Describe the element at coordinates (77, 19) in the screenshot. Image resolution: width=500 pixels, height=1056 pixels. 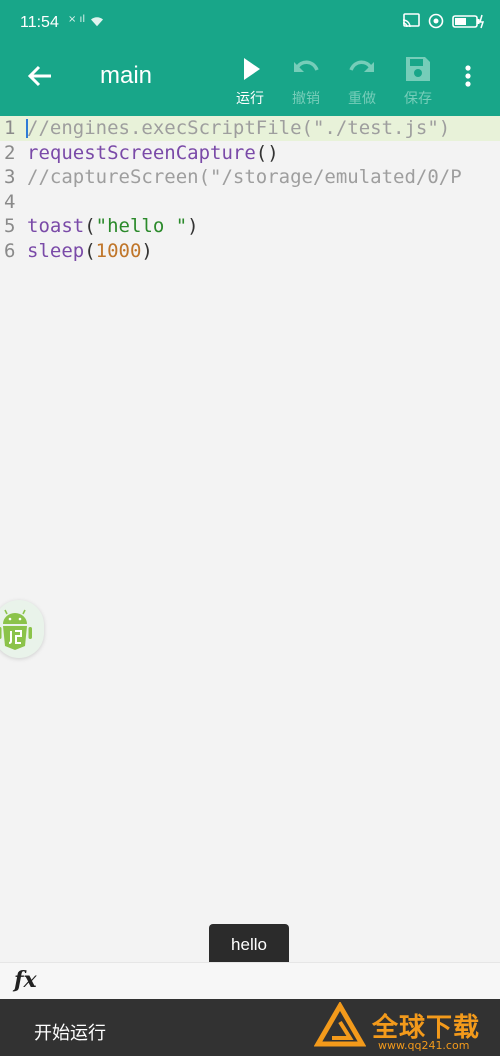
I see `signal-icon: × ıl` at that location.